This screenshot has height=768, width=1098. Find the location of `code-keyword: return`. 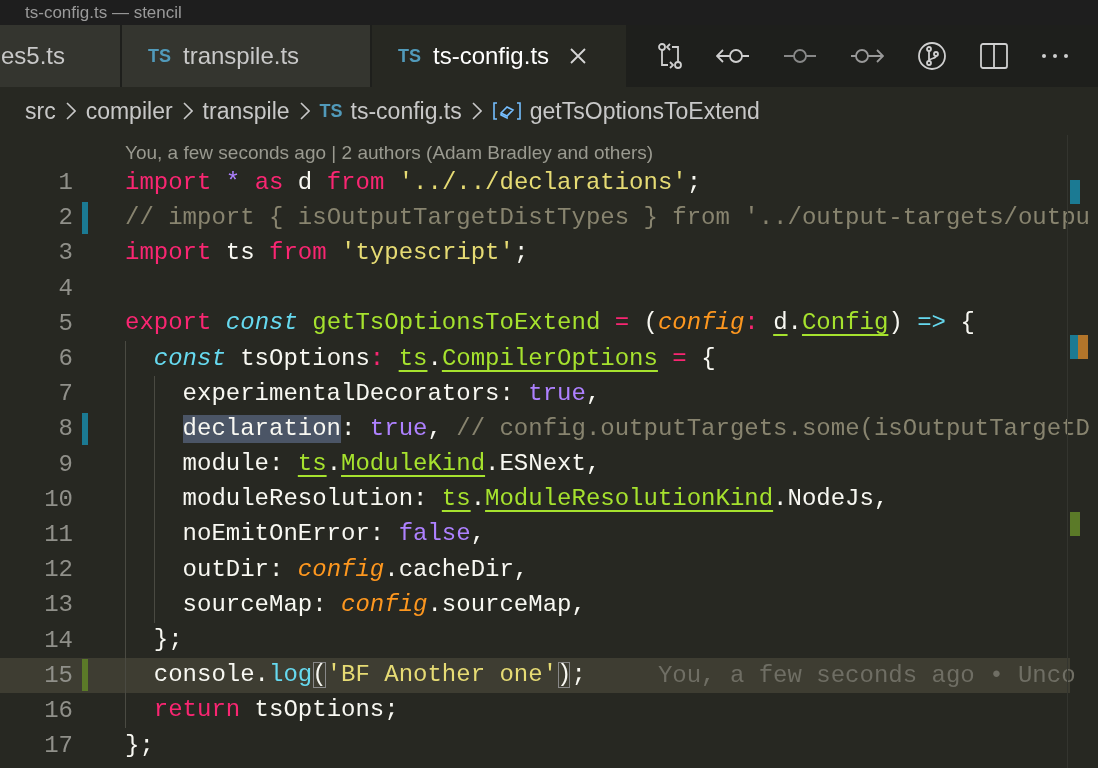

code-keyword: return is located at coordinates (197, 710).